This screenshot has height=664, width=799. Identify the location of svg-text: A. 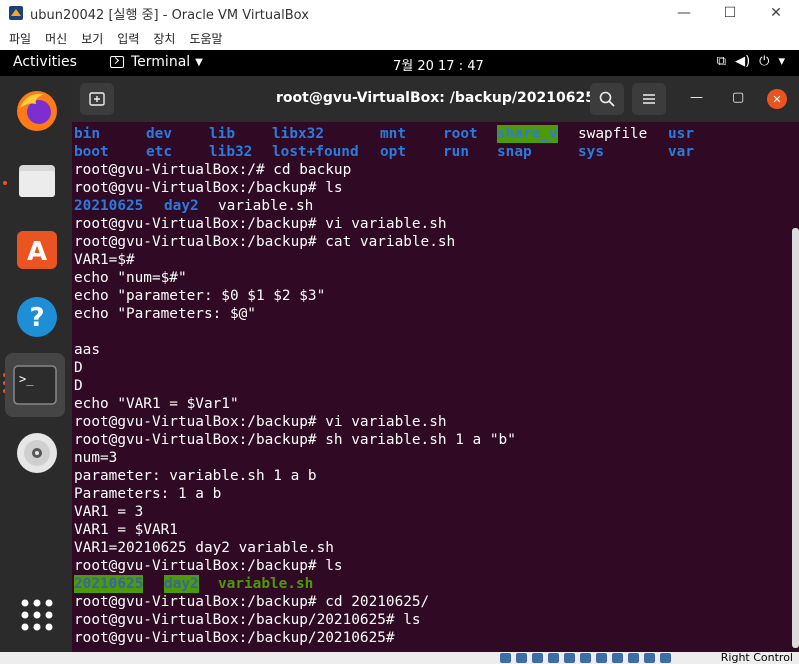
(37, 252).